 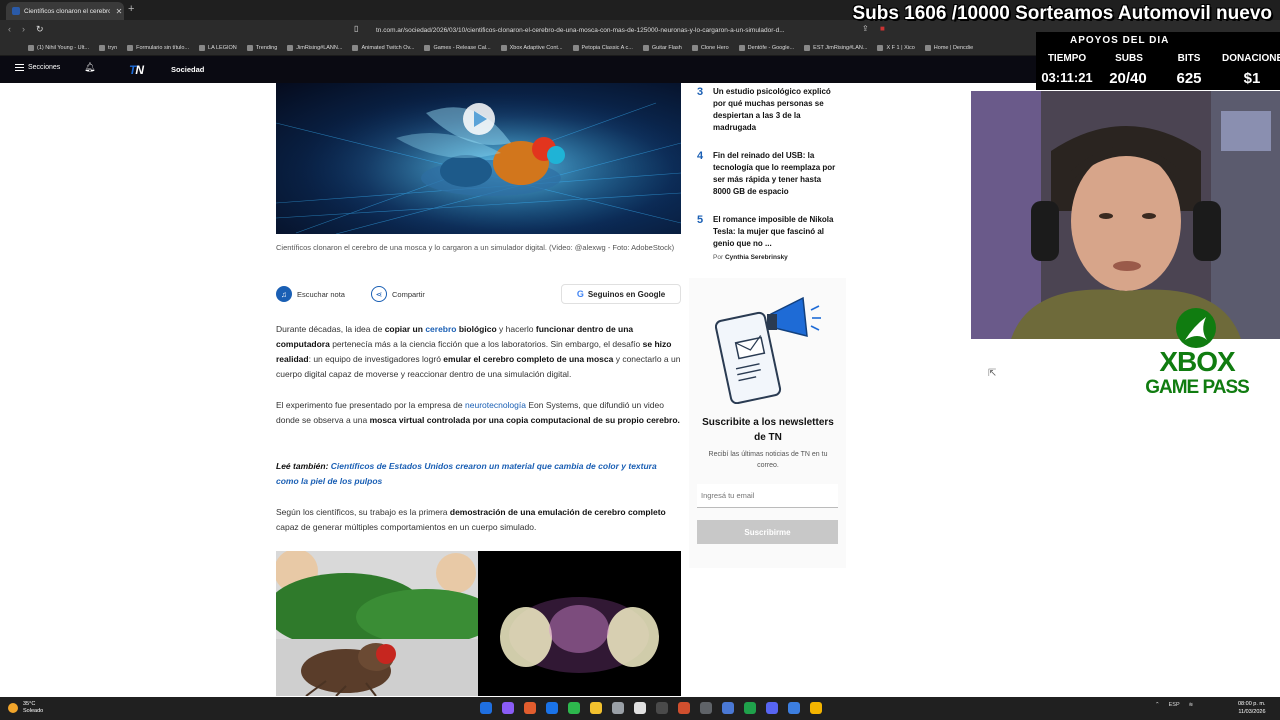 I want to click on simulation-image, so click(x=478, y=623).